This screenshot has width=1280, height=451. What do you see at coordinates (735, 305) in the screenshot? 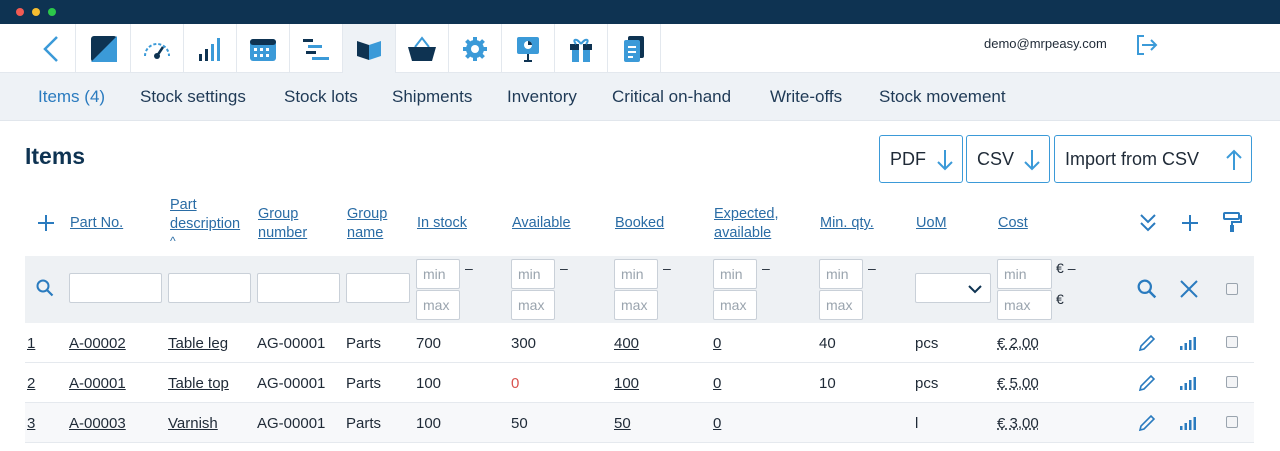
I see `filter-expected-max: max` at bounding box center [735, 305].